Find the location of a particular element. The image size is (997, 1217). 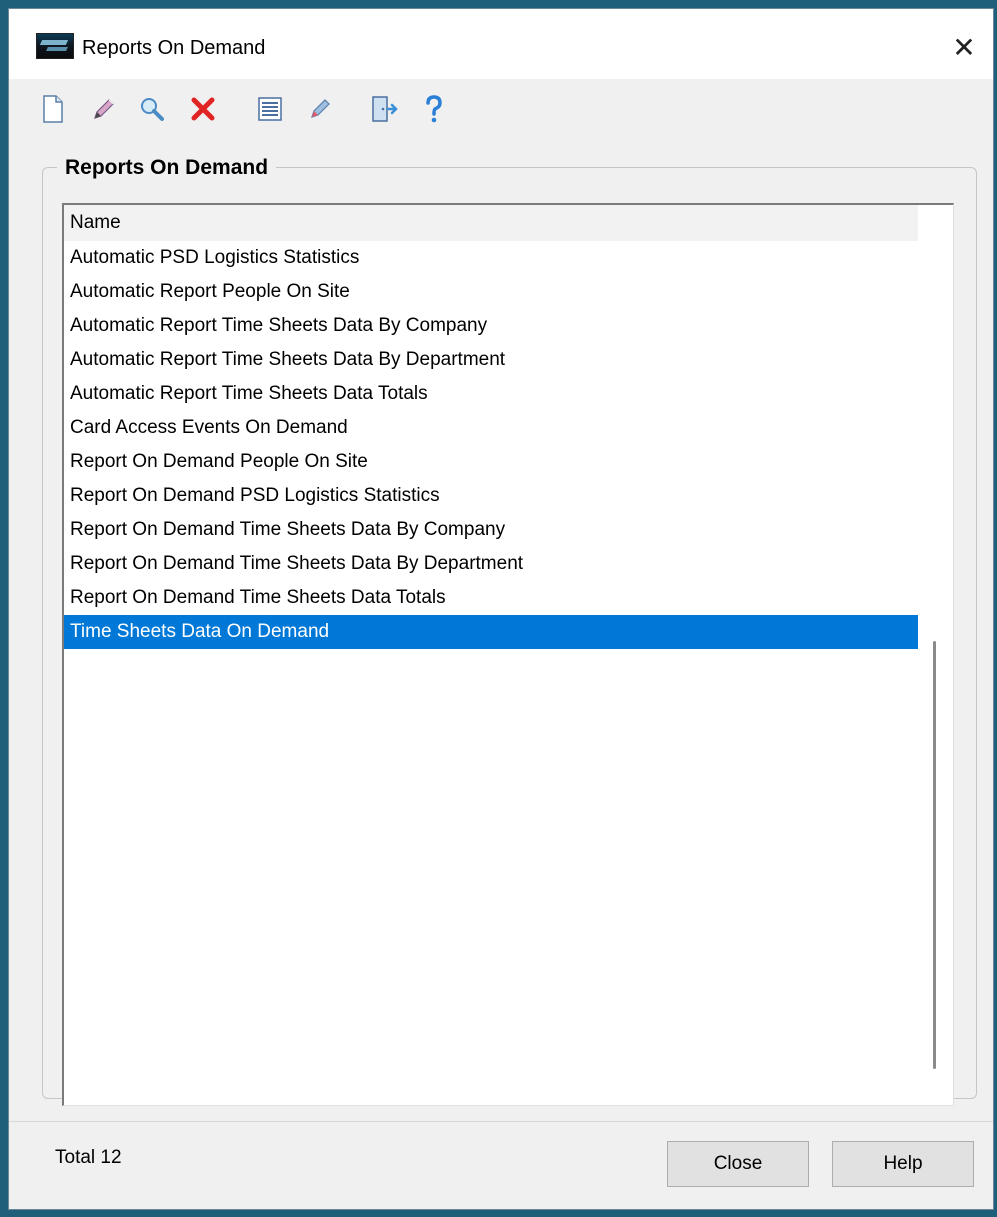

new-document-icon is located at coordinates (53, 109).